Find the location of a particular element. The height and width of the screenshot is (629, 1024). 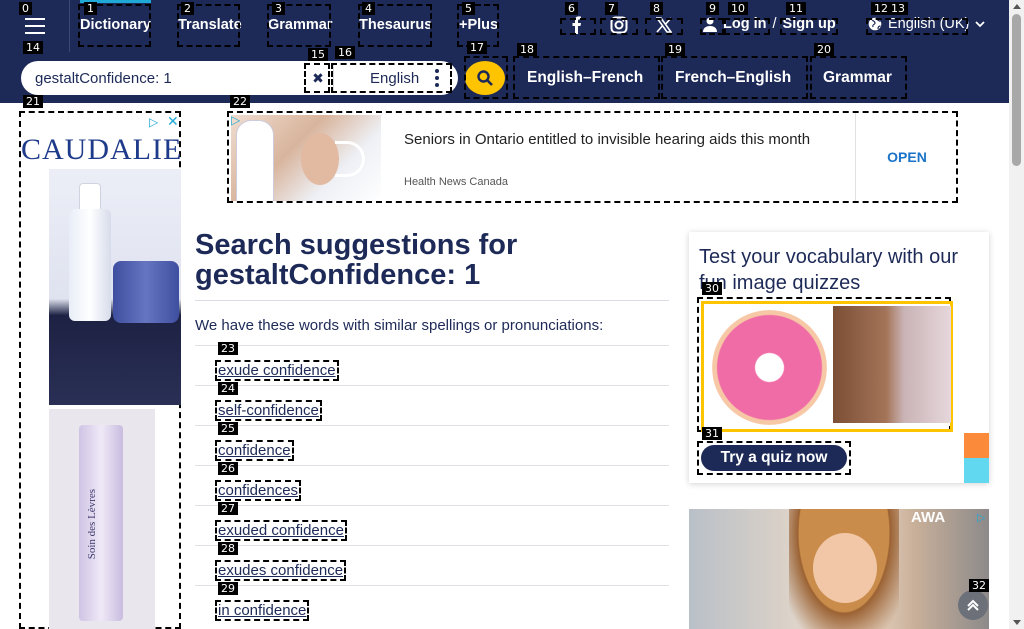

bottom-advertisement: AWA ▷ is located at coordinates (839, 569).